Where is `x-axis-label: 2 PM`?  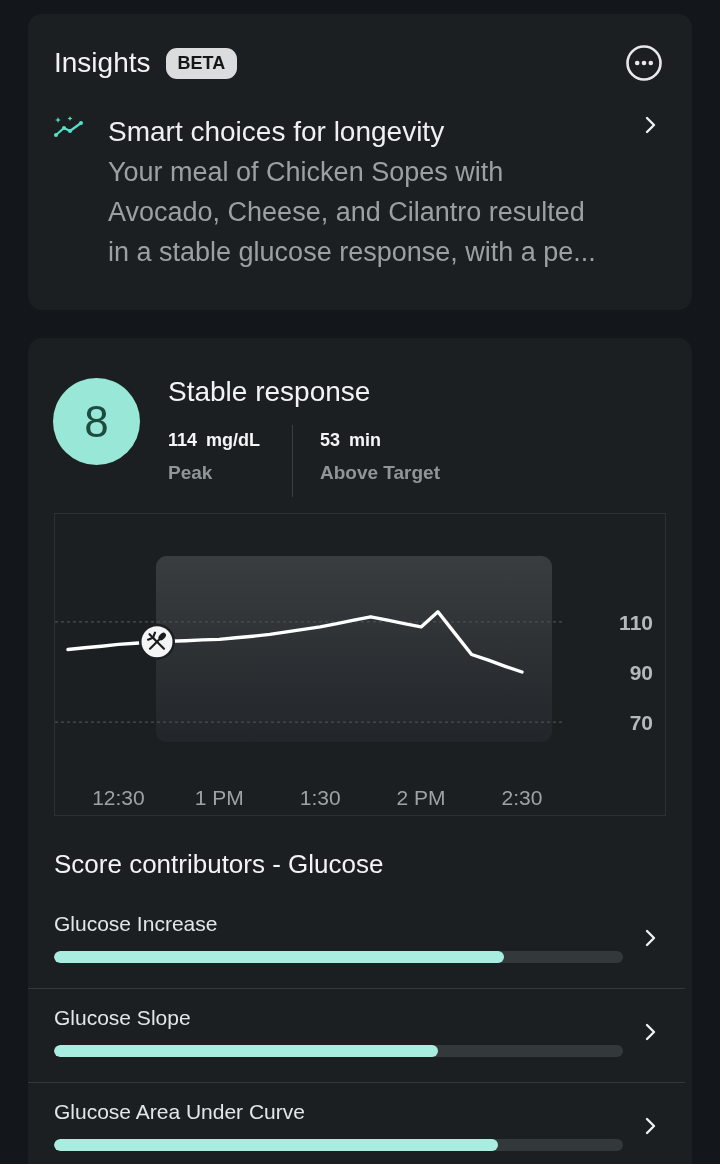
x-axis-label: 2 PM is located at coordinates (421, 797).